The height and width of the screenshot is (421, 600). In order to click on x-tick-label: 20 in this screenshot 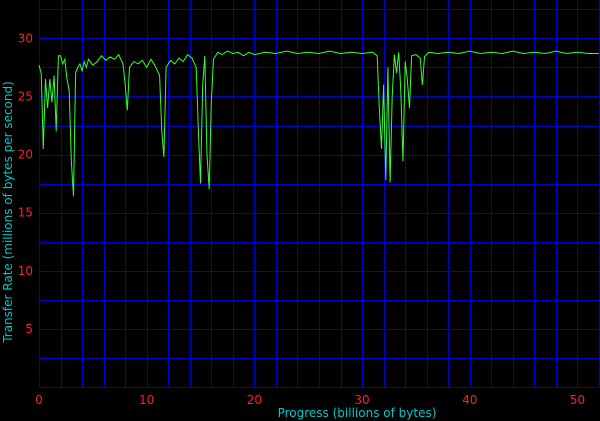, I will do `click(254, 400)`.